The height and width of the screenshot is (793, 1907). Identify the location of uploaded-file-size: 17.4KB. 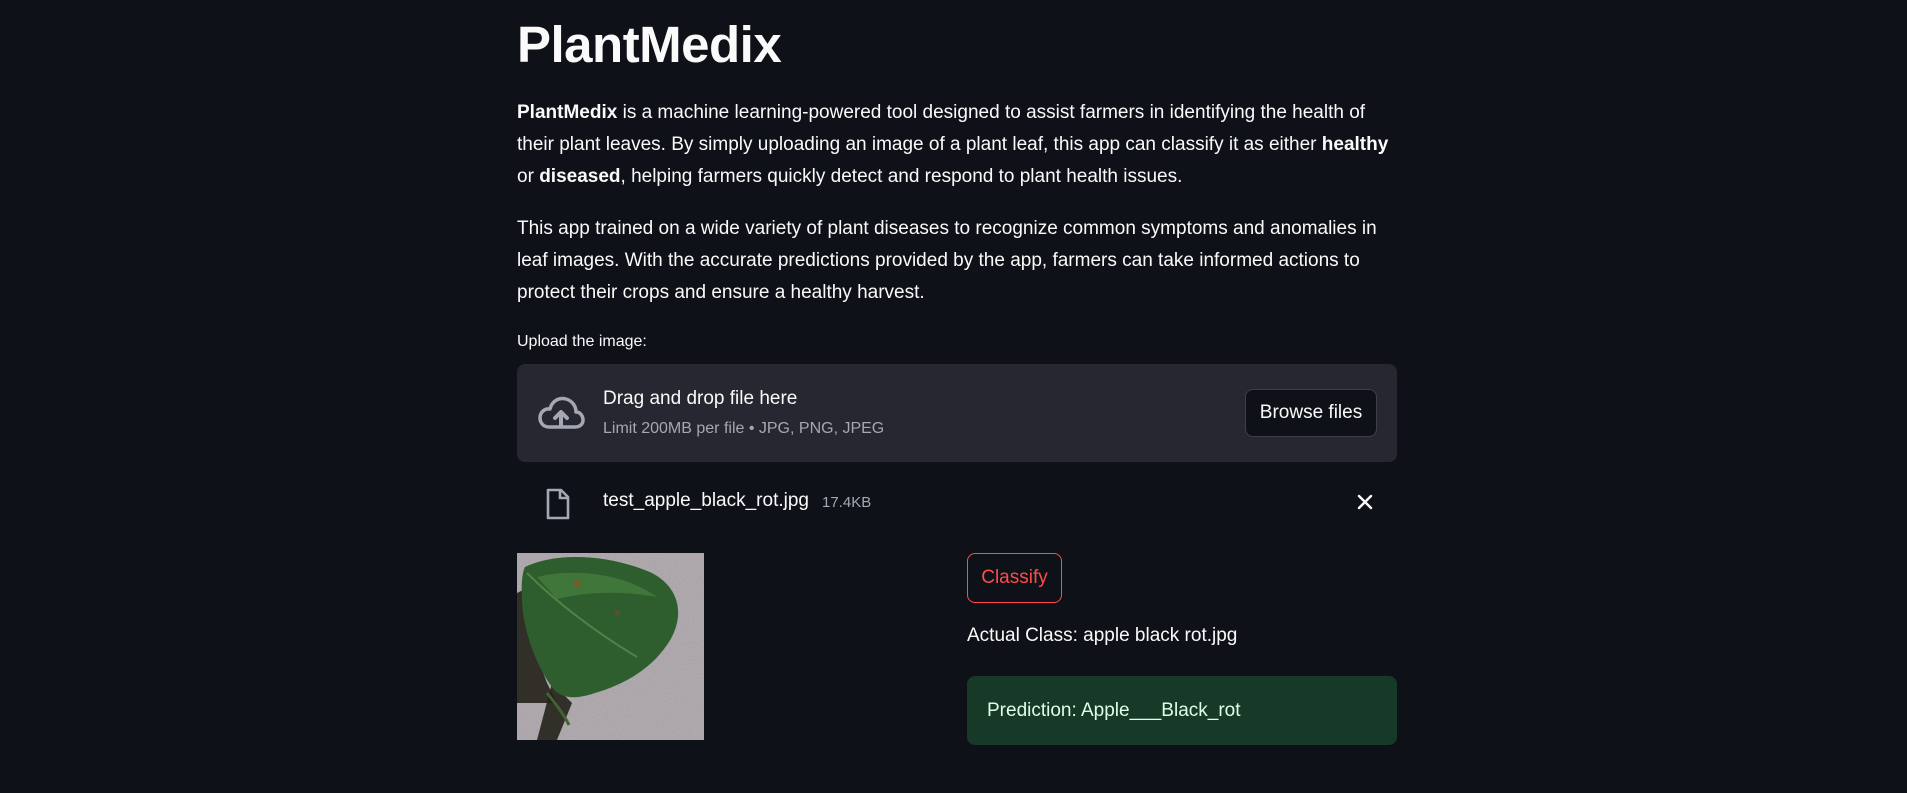
(847, 502).